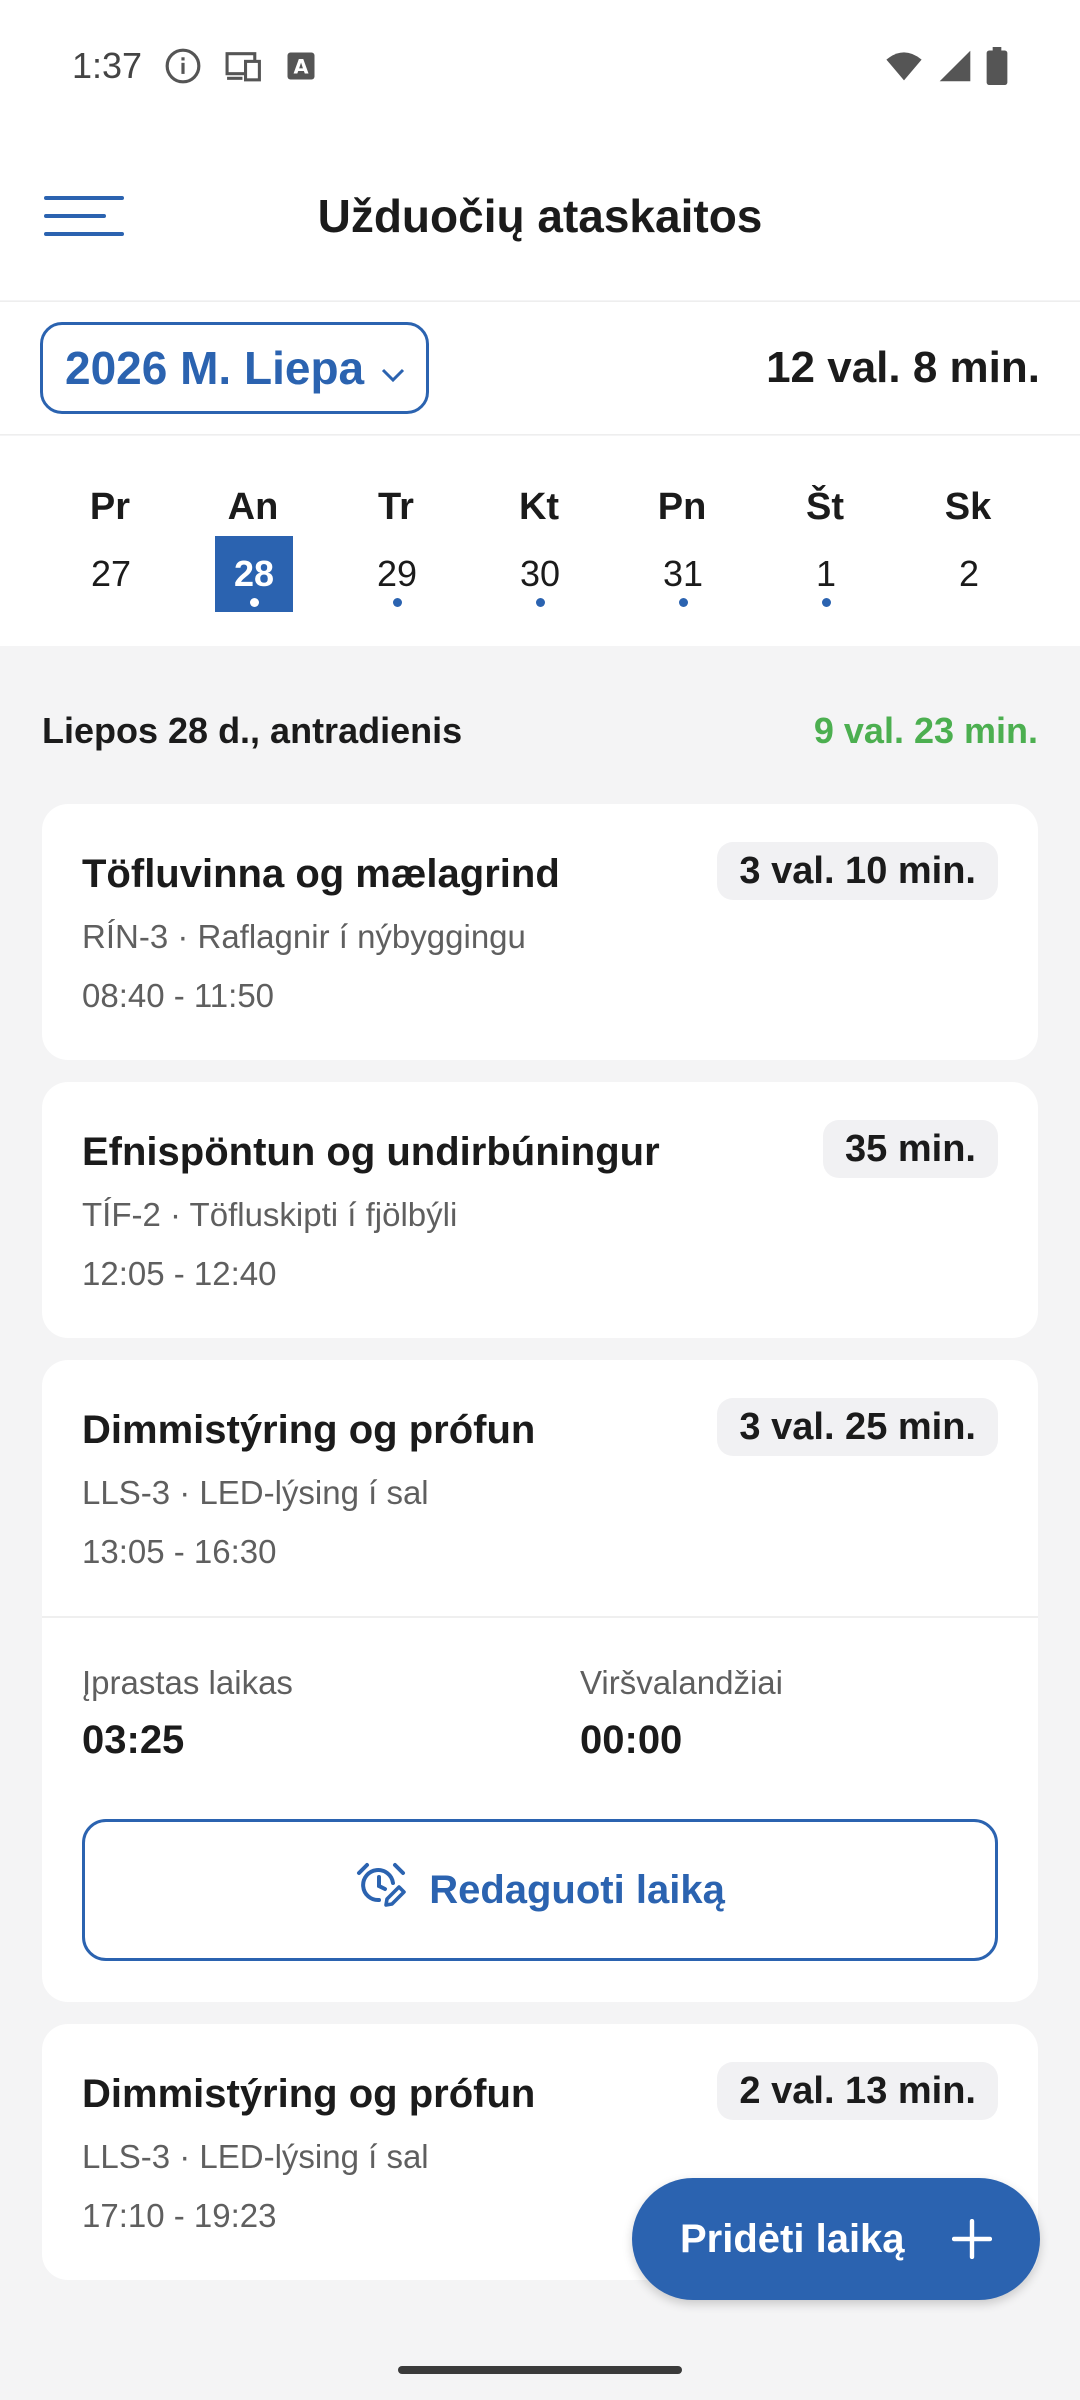 This screenshot has height=2400, width=1080. Describe the element at coordinates (972, 2239) in the screenshot. I see `plus-icon` at that location.